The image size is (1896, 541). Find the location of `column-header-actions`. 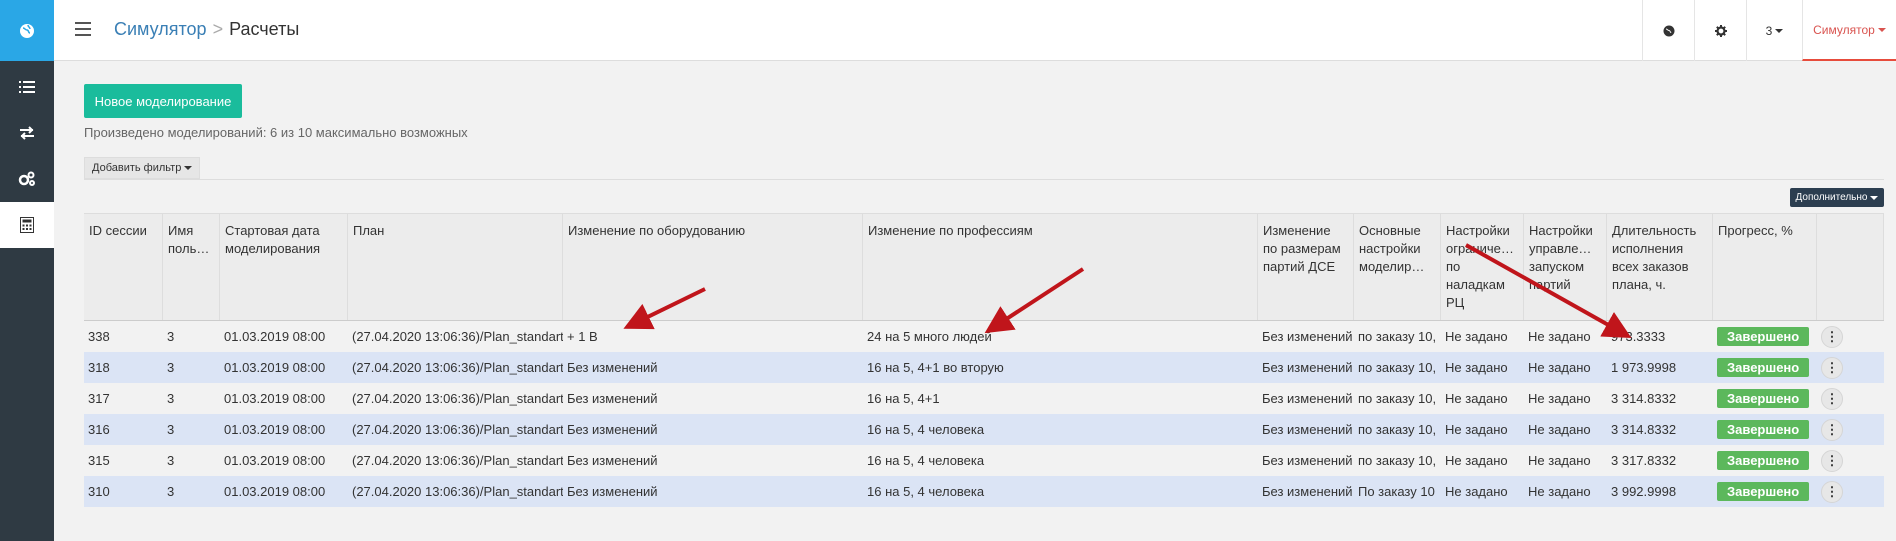

column-header-actions is located at coordinates (1850, 267).